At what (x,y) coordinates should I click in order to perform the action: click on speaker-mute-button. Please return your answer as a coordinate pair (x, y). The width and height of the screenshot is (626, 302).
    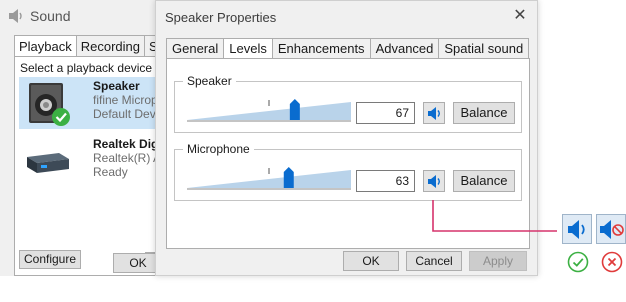
    Looking at the image, I should click on (434, 113).